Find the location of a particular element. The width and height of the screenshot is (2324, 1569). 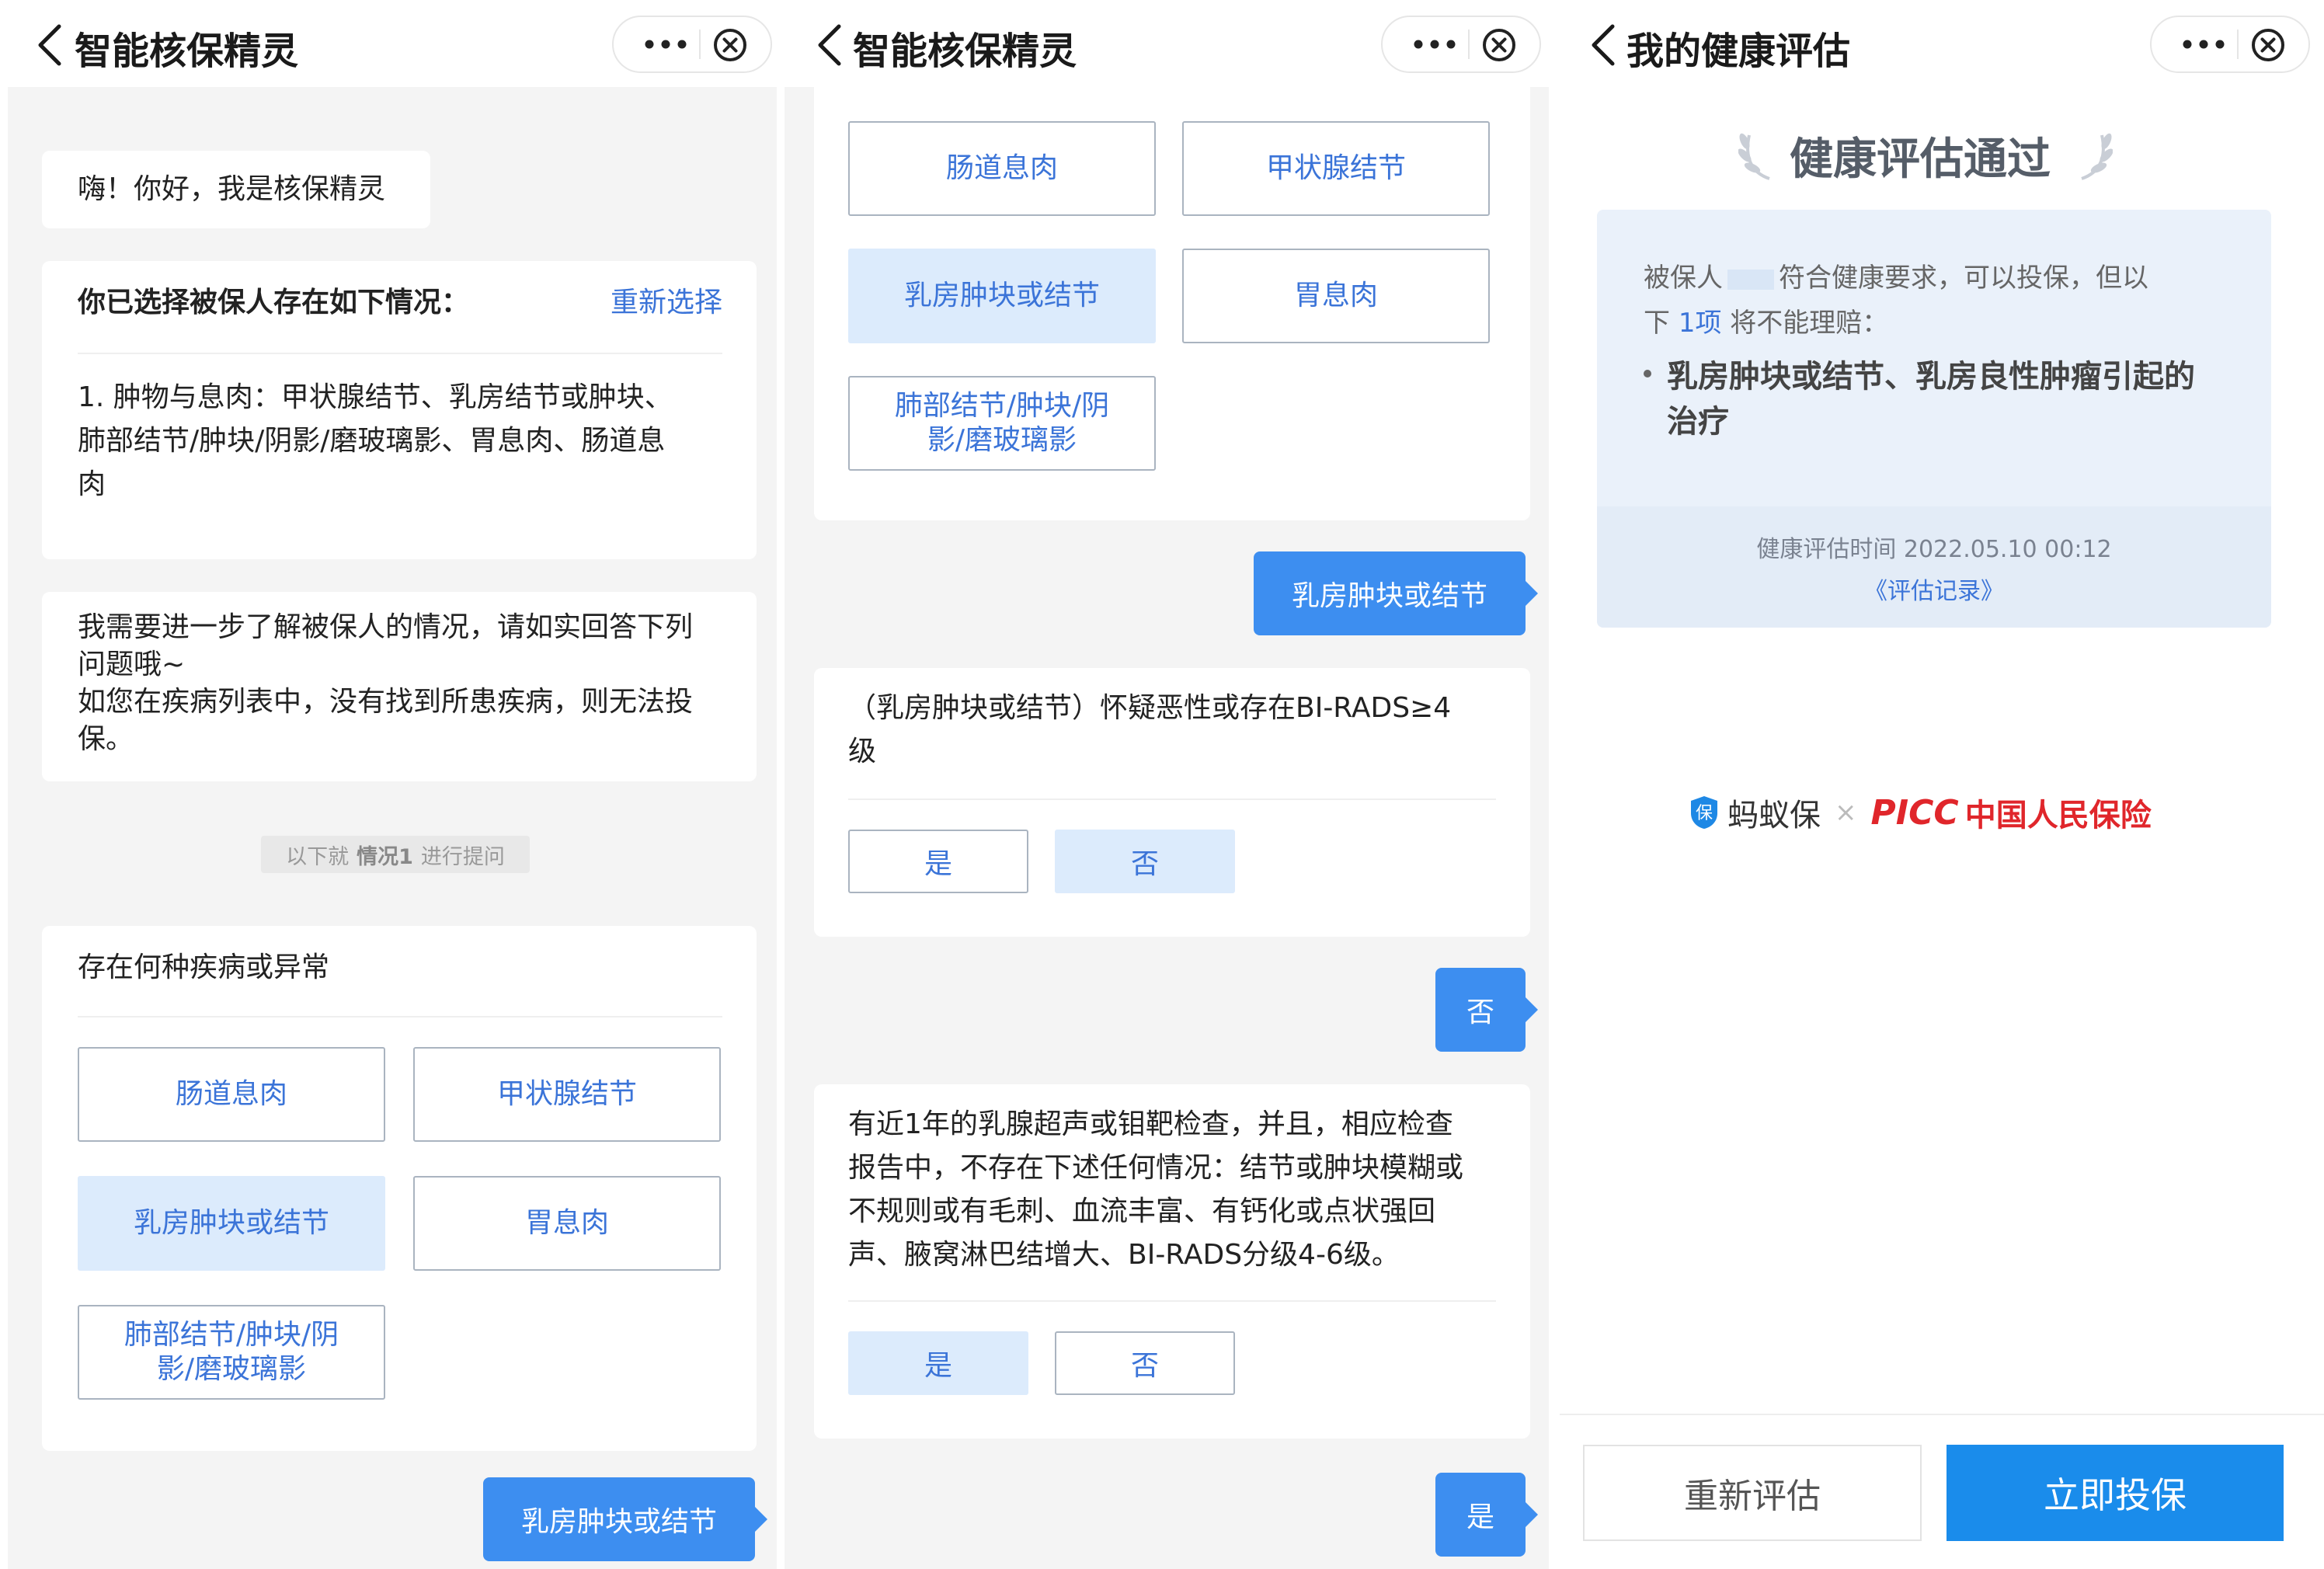

user-reply-bubble-2: 否 is located at coordinates (1486, 1010).